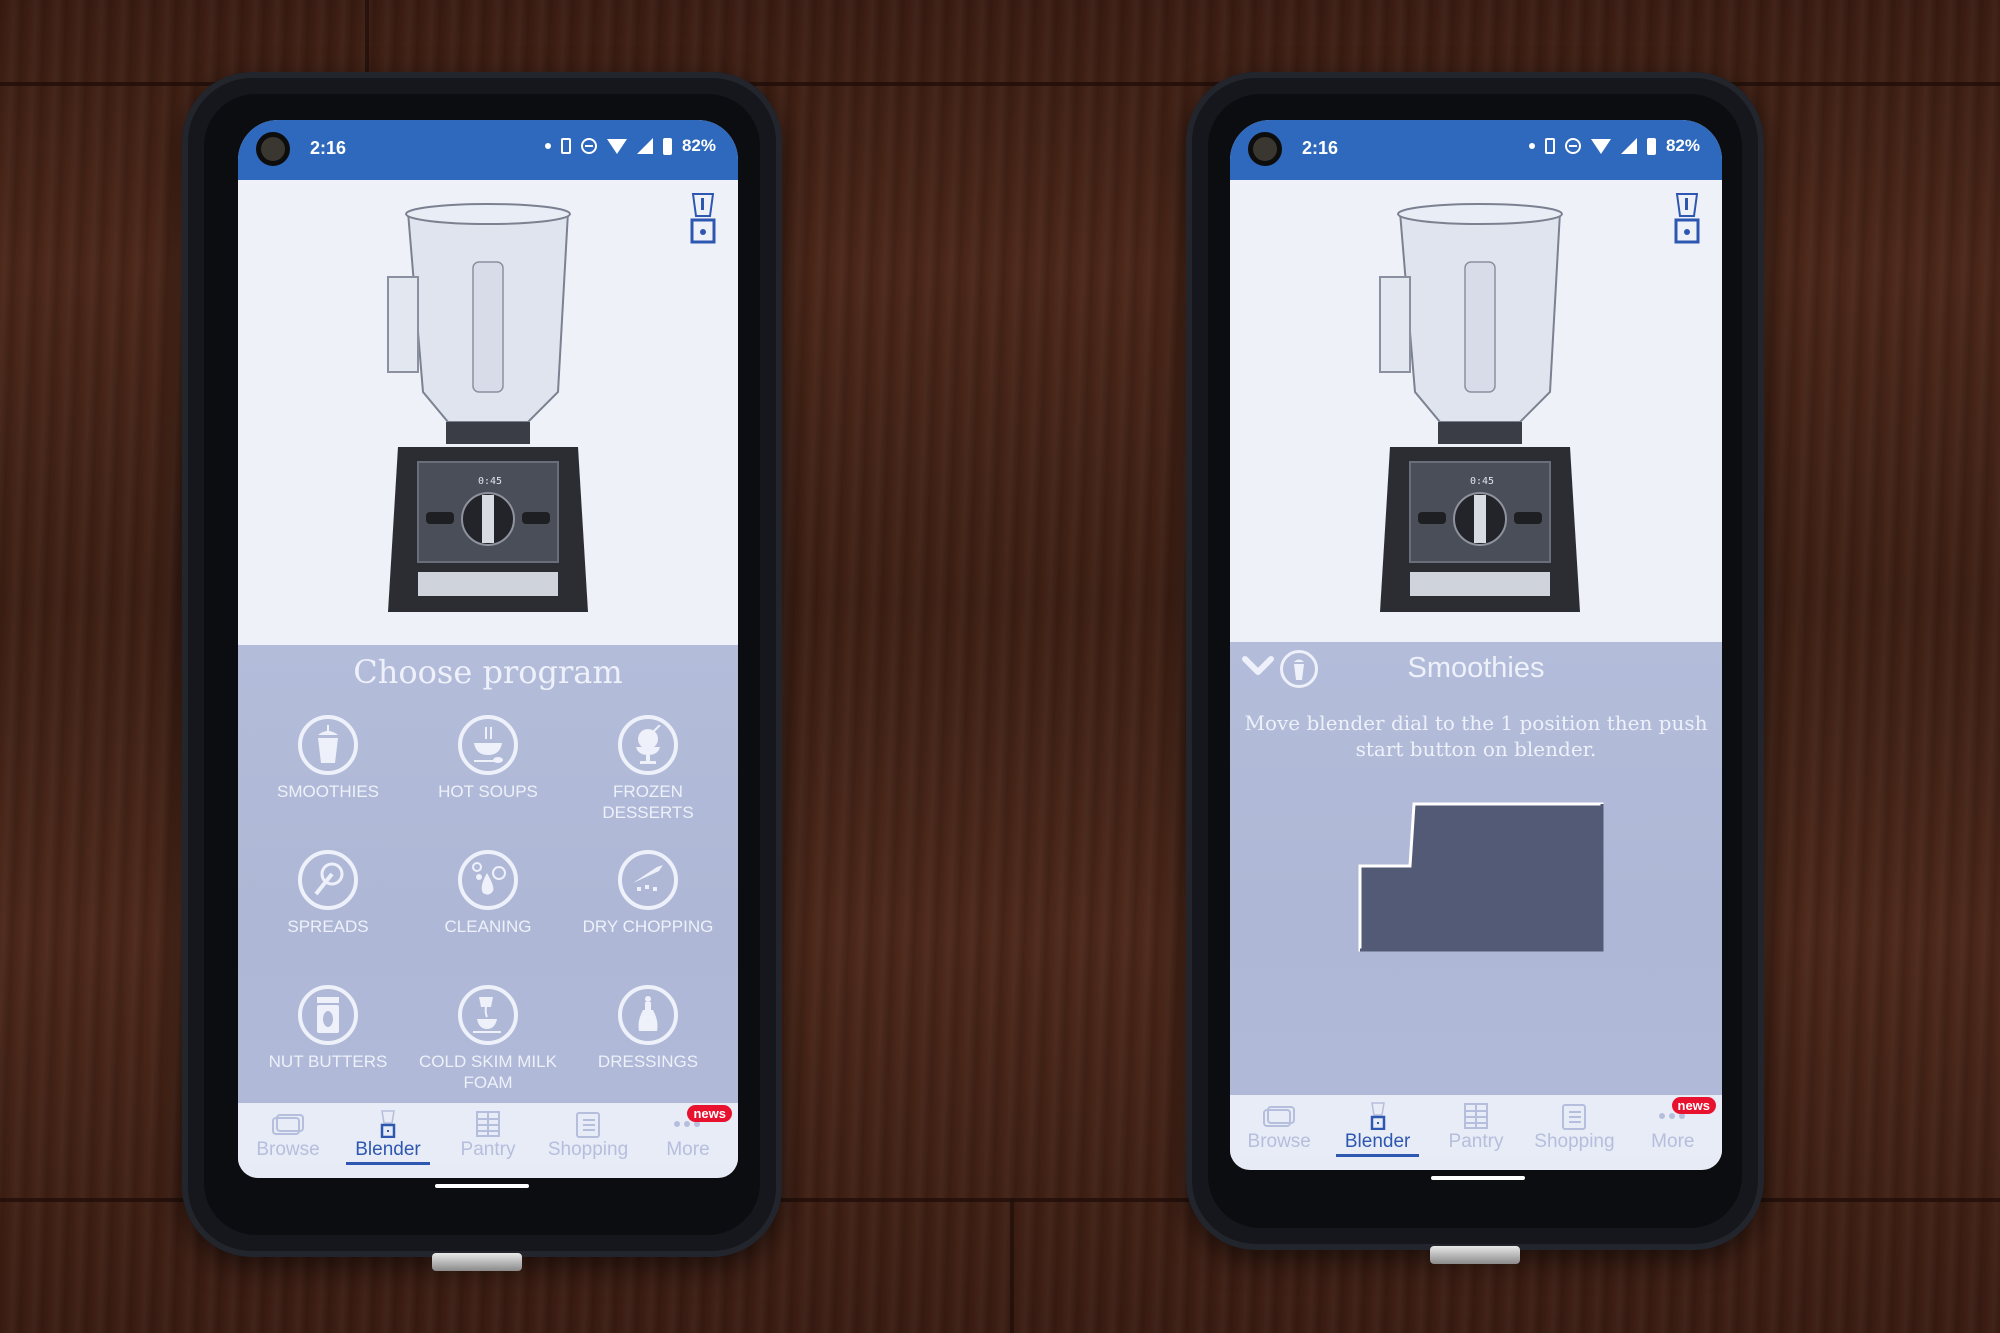  What do you see at coordinates (648, 745) in the screenshot?
I see `ice-cream-icon` at bounding box center [648, 745].